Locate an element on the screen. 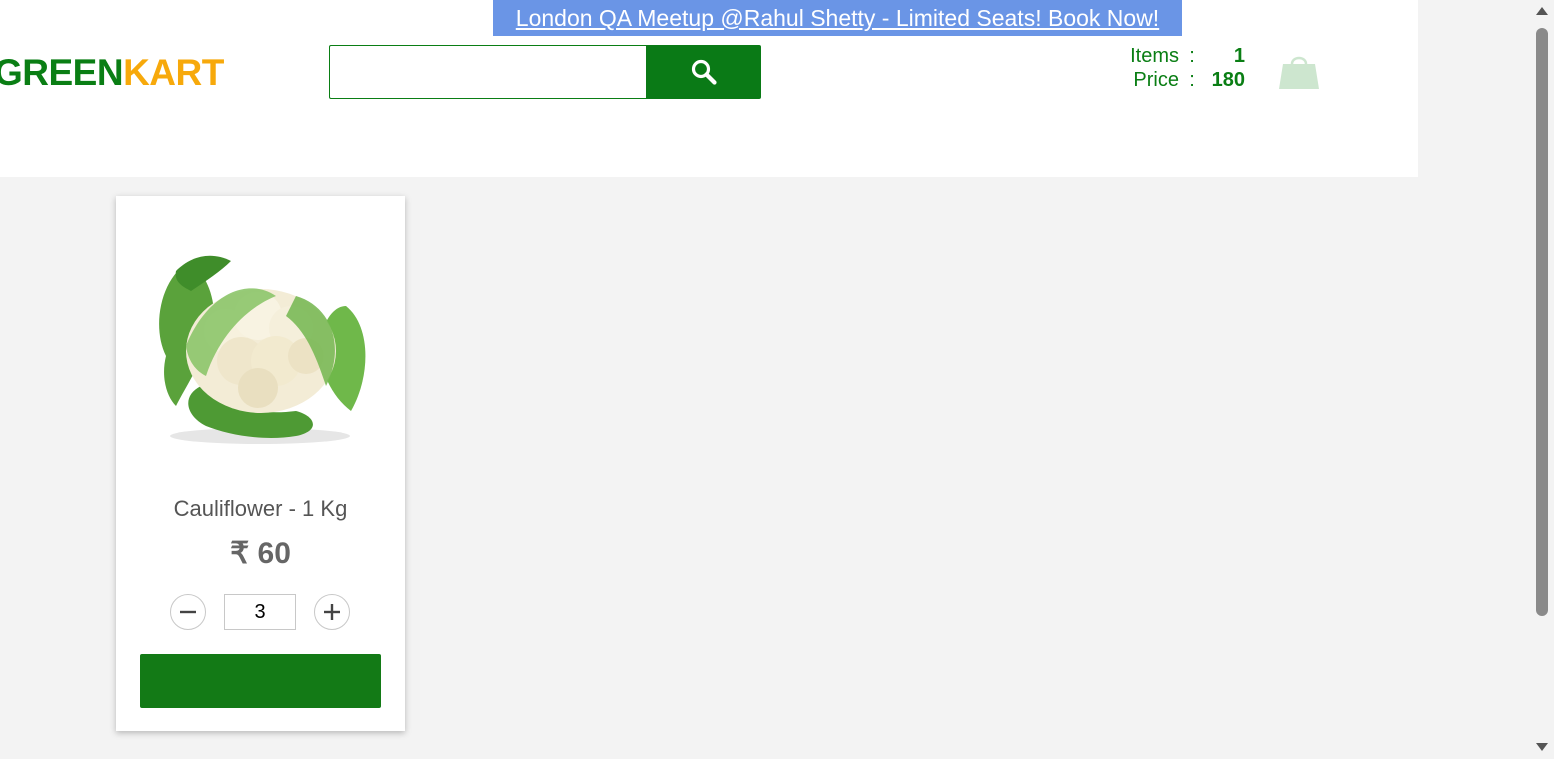 Image resolution: width=1554 pixels, height=759 pixels. decrement-button is located at coordinates (188, 612).